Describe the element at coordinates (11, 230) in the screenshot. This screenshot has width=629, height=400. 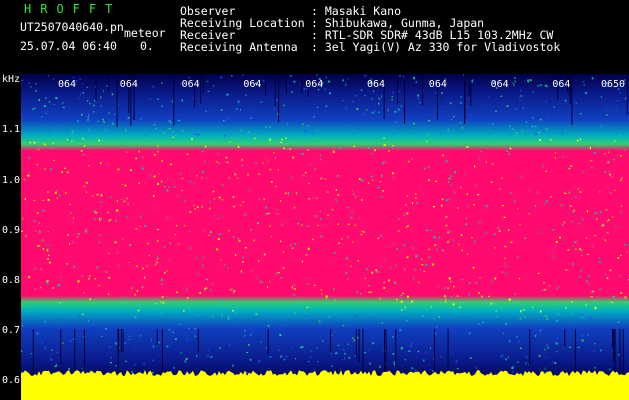
I see `y-tick-label: 0.9` at that location.